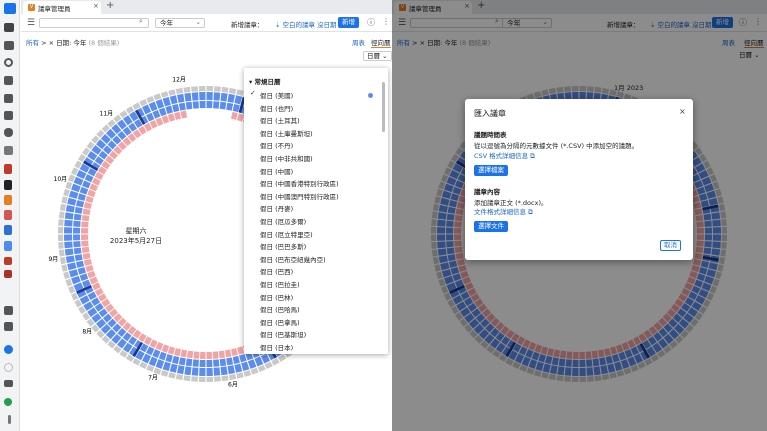 The height and width of the screenshot is (431, 767). I want to click on month-label: 9月, so click(53, 259).